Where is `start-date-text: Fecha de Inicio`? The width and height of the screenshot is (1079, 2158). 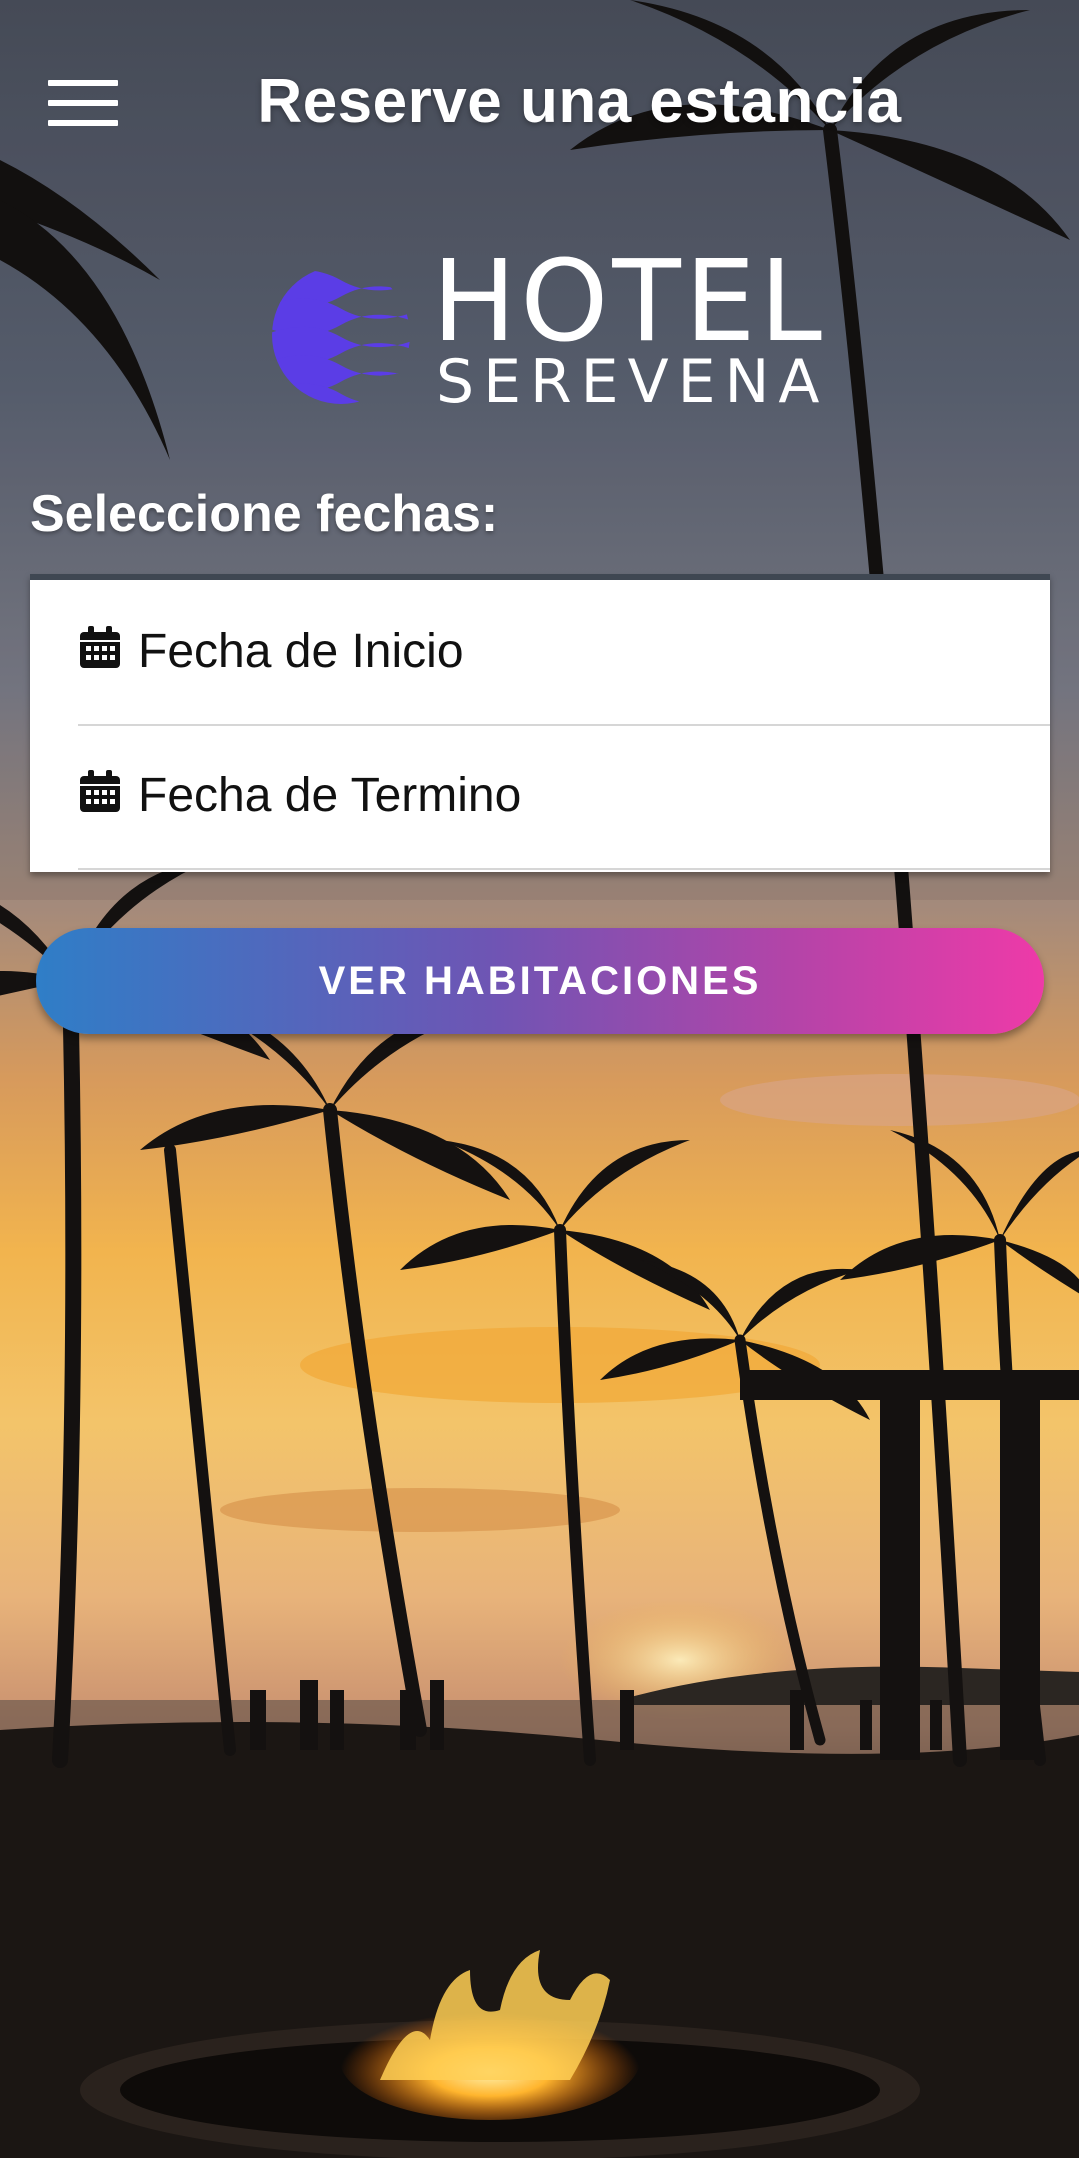 start-date-text: Fecha de Inicio is located at coordinates (301, 651).